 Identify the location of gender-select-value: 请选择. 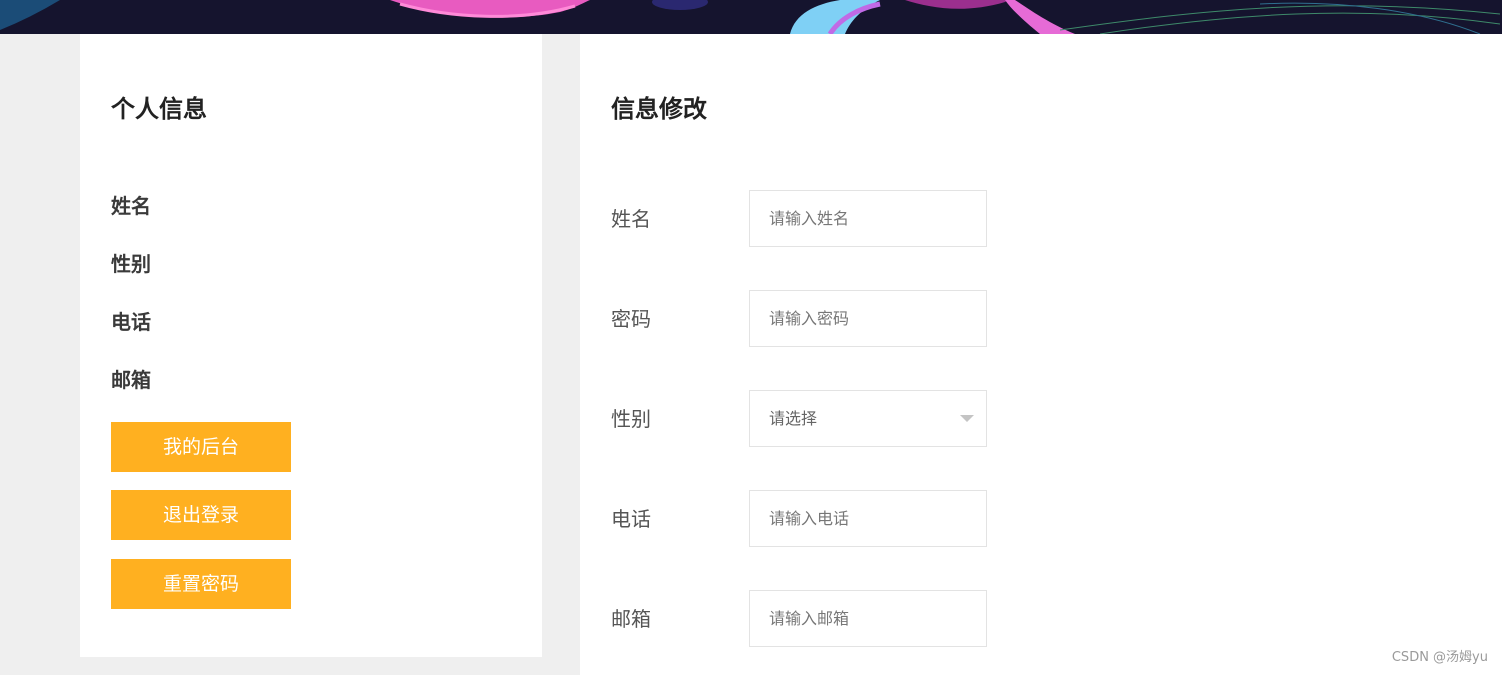
(793, 418).